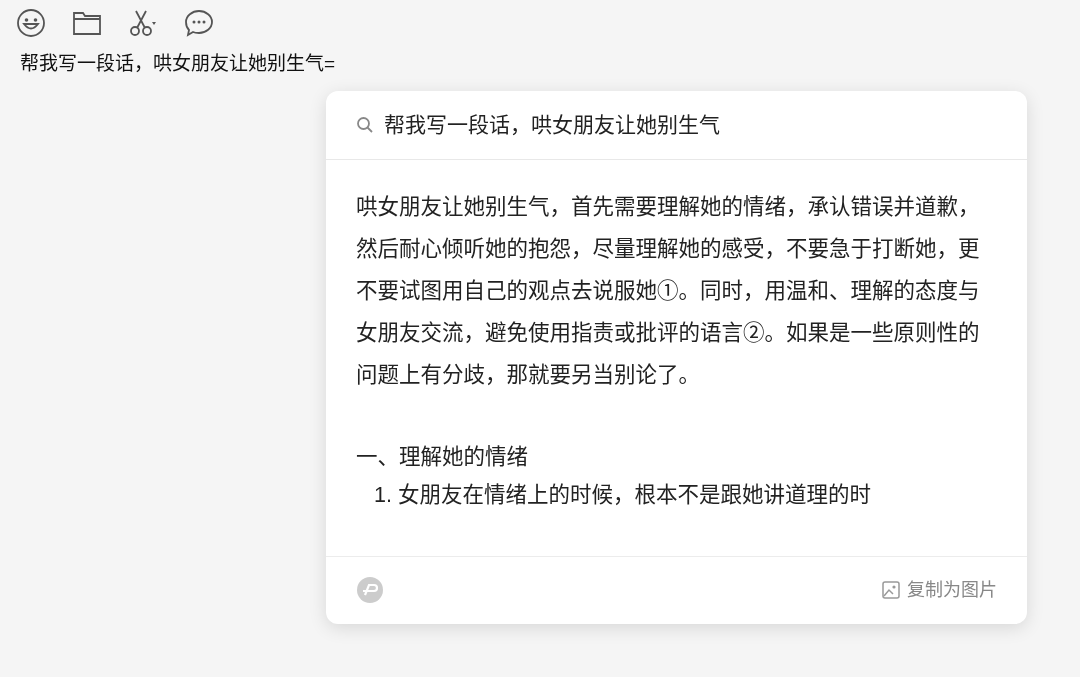 This screenshot has width=1080, height=677. I want to click on copy-as-image-button: 复制为图片, so click(939, 590).